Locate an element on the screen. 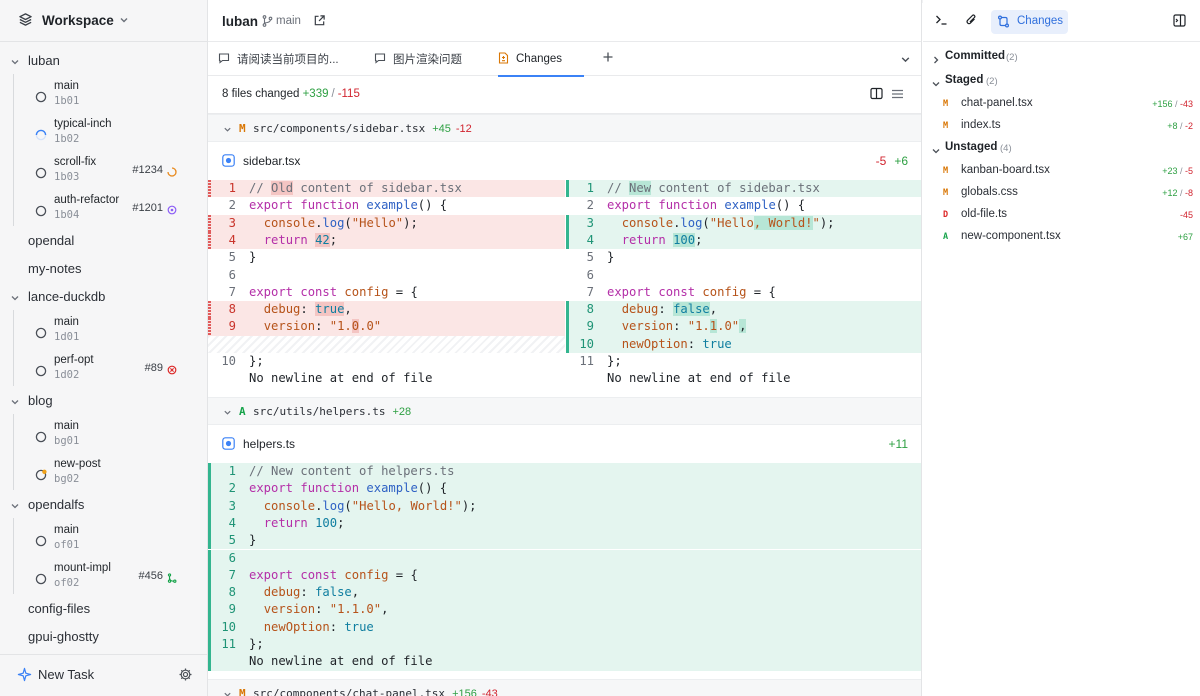 This screenshot has width=1200, height=696. file-bar: A src/utils/helpers.ts +28 is located at coordinates (564, 411).